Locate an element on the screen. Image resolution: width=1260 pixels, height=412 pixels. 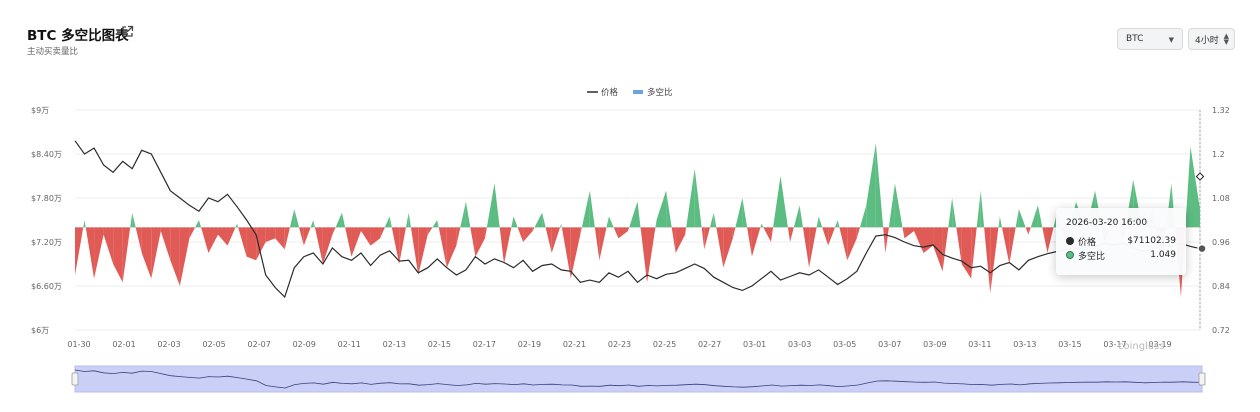
x-tick-label: 02-15 is located at coordinates (439, 344).